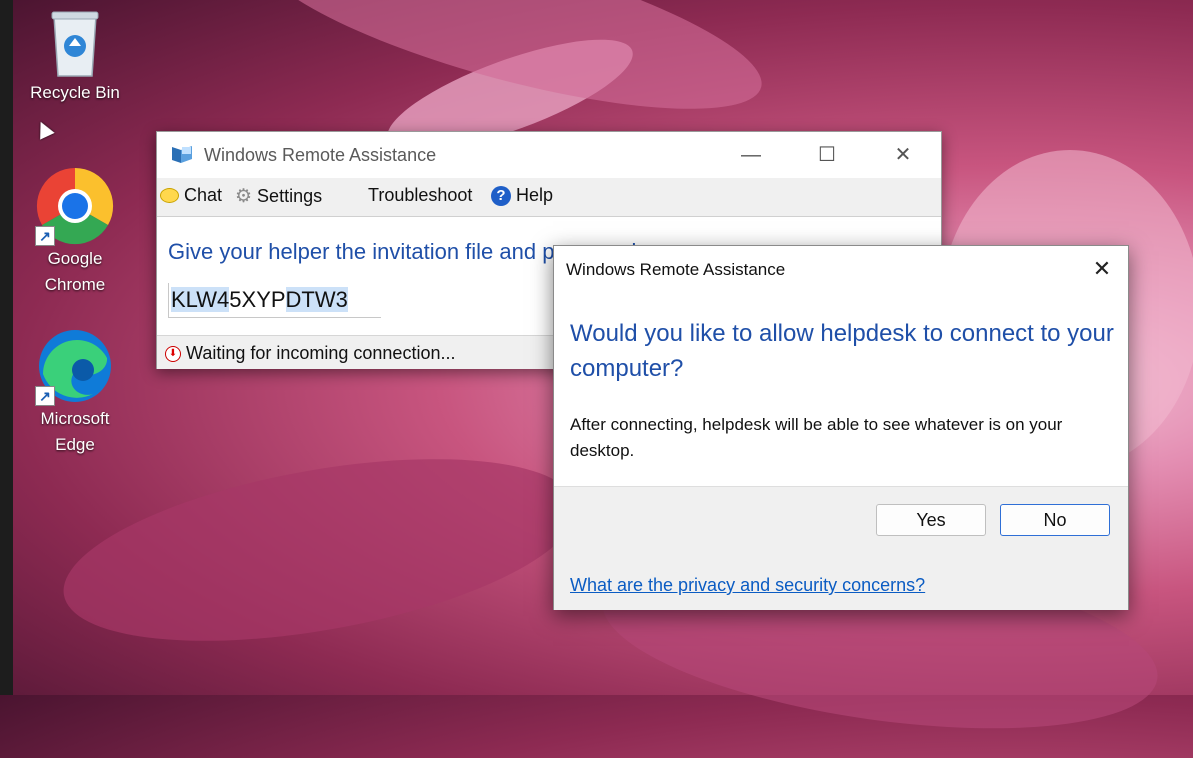 This screenshot has width=1193, height=758. I want to click on desktop-icon-label: Google, so click(75, 258).